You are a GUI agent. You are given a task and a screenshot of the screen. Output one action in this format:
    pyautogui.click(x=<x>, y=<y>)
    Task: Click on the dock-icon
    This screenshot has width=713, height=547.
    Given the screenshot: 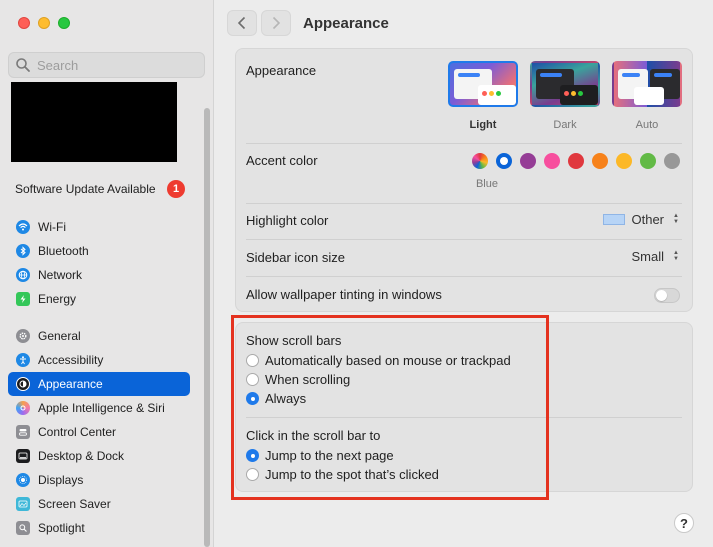 What is the action you would take?
    pyautogui.click(x=23, y=456)
    